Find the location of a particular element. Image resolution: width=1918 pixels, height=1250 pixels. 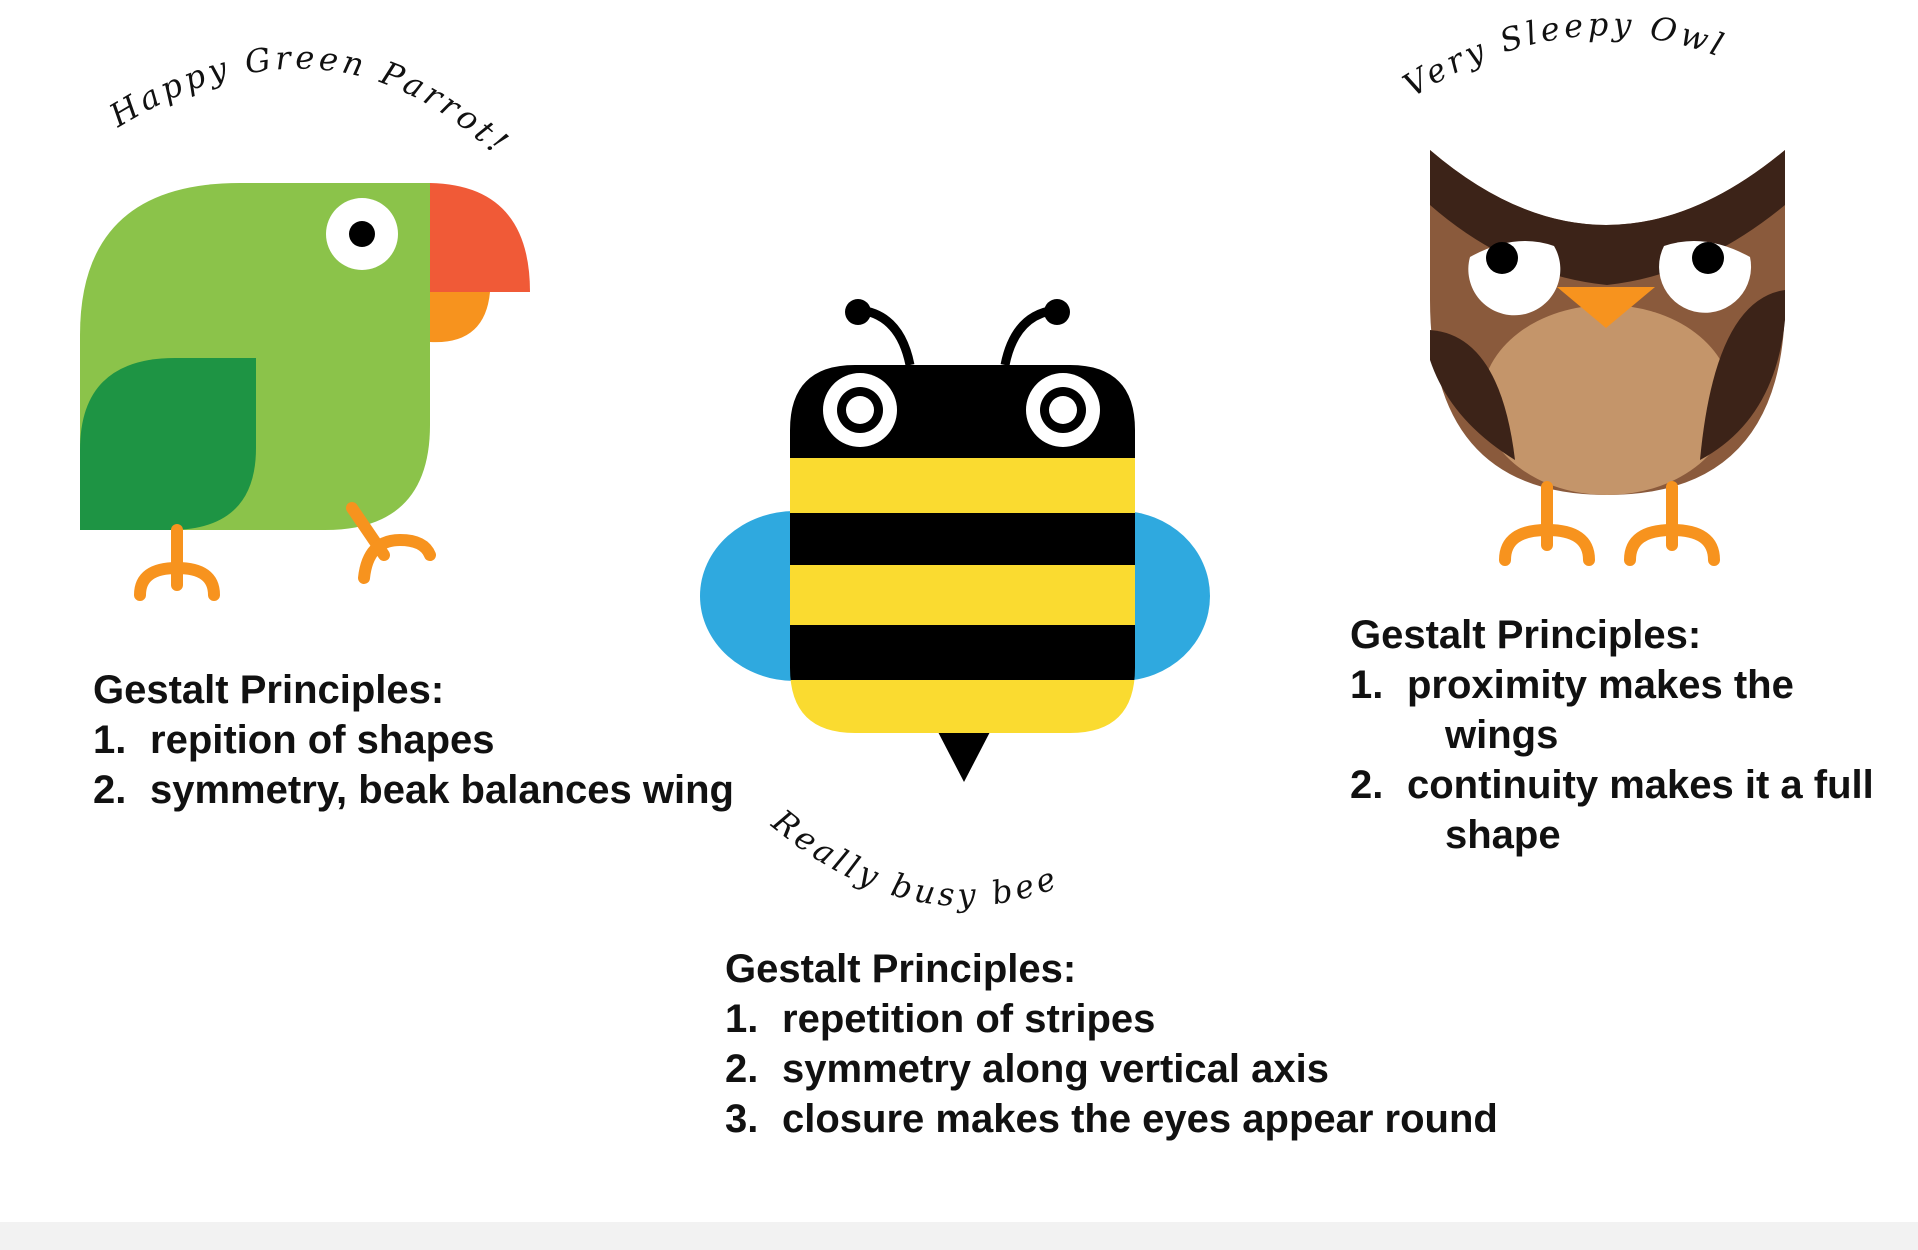

bee-illustration: Really busy bee is located at coordinates (955, 606).